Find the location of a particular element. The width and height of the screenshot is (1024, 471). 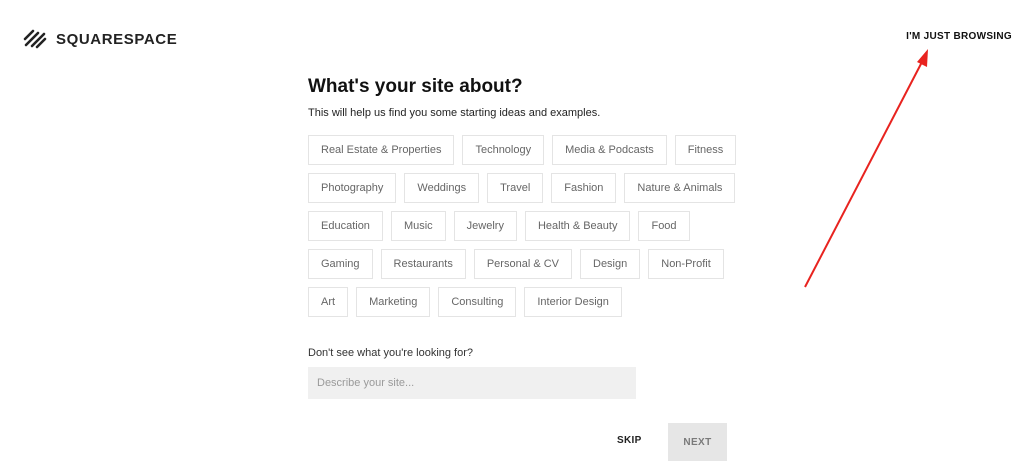

annotation-arrow-head is located at coordinates (922, 58).